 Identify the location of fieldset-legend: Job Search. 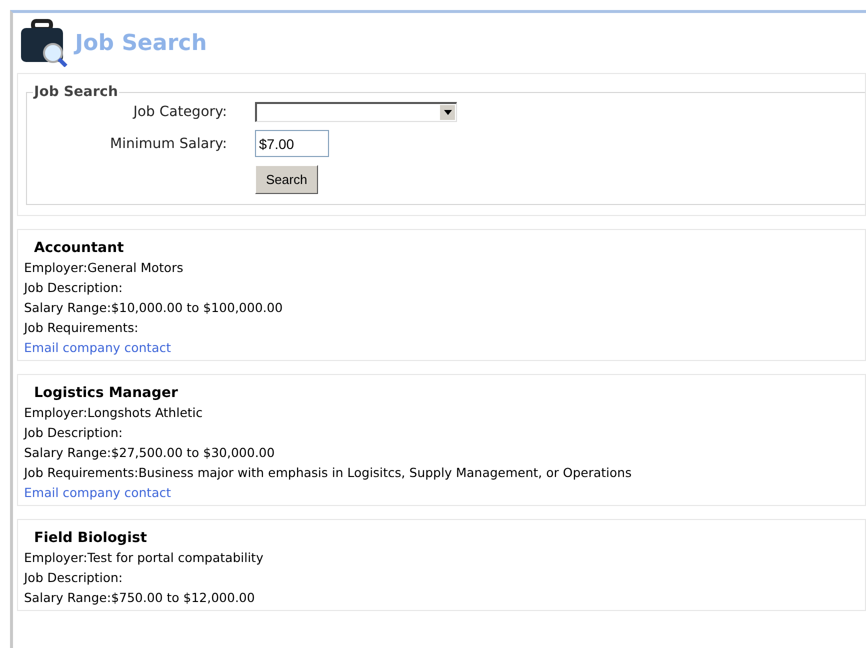
(76, 92).